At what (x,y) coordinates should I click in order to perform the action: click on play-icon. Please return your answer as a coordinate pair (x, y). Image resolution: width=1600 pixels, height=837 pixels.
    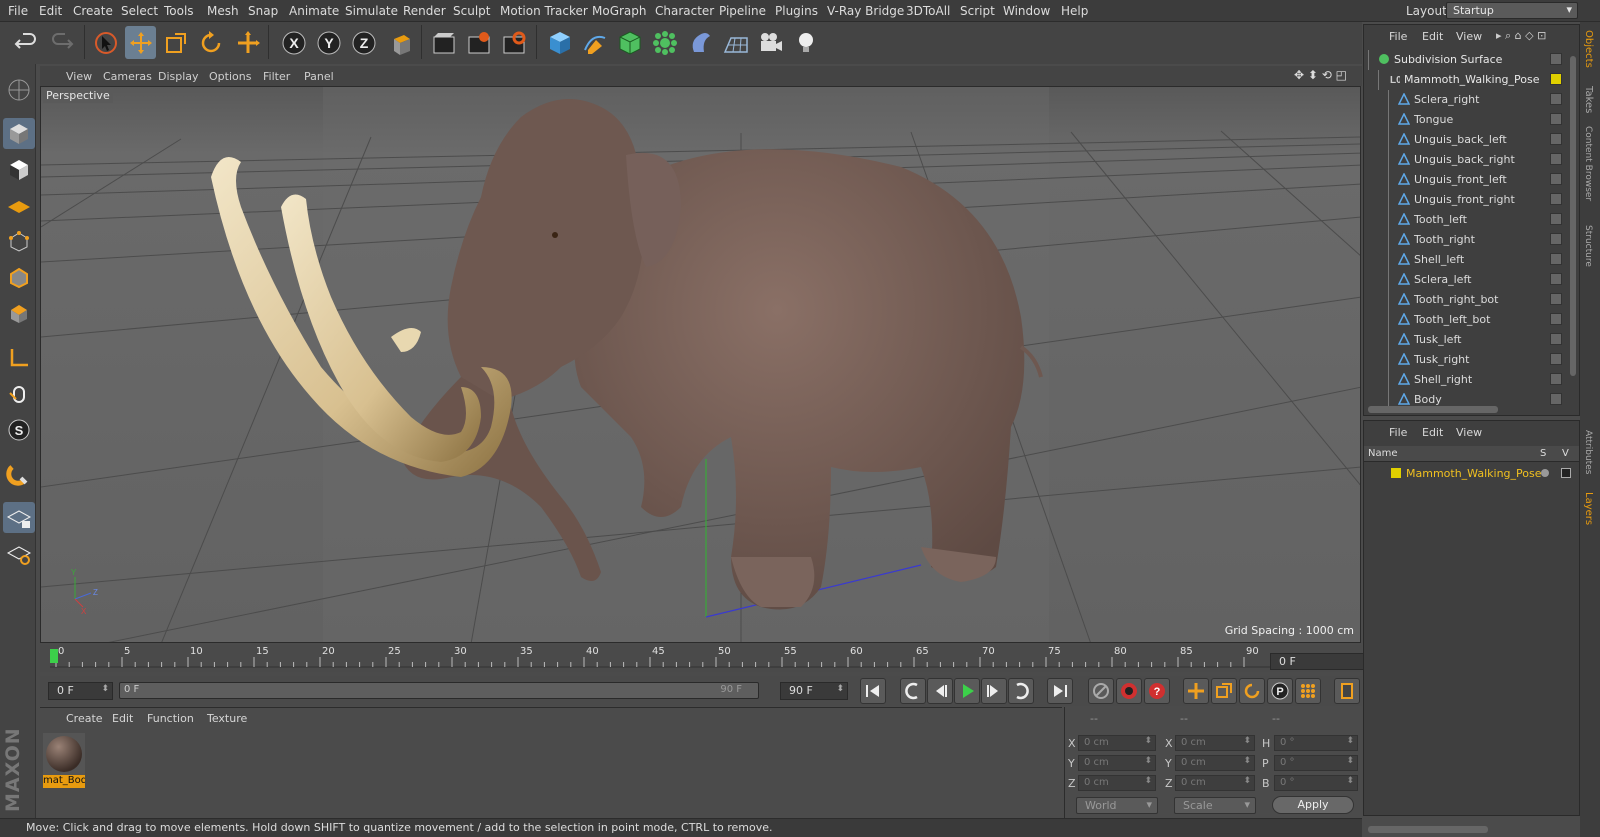
    Looking at the image, I should click on (967, 691).